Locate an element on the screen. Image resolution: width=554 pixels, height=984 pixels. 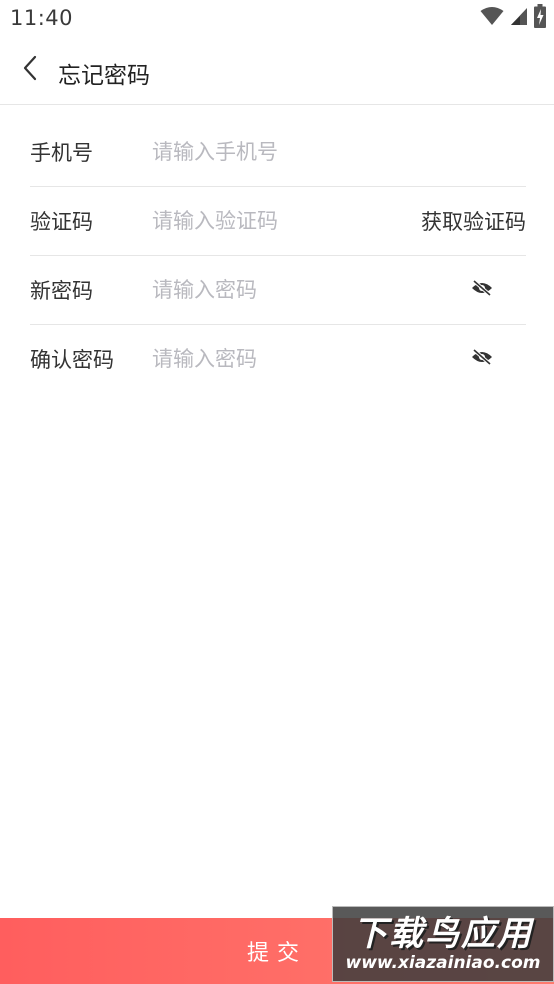
watermark-logo: 下载鸟应用 www.xiazainiao.com is located at coordinates (443, 944).